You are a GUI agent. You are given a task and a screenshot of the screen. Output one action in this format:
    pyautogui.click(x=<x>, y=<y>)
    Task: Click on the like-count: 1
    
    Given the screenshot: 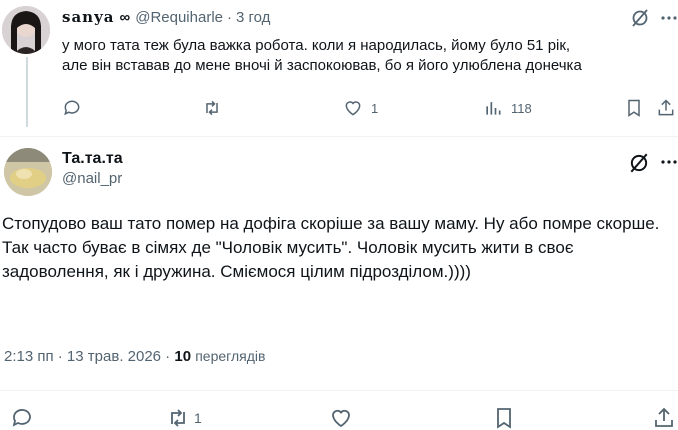 What is the action you would take?
    pyautogui.click(x=375, y=108)
    